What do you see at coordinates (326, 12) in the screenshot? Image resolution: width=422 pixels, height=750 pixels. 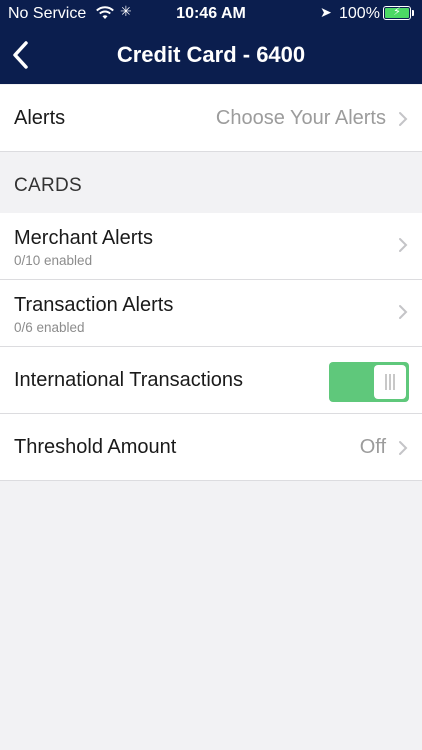 I see `location-arrow-icon: ➤` at bounding box center [326, 12].